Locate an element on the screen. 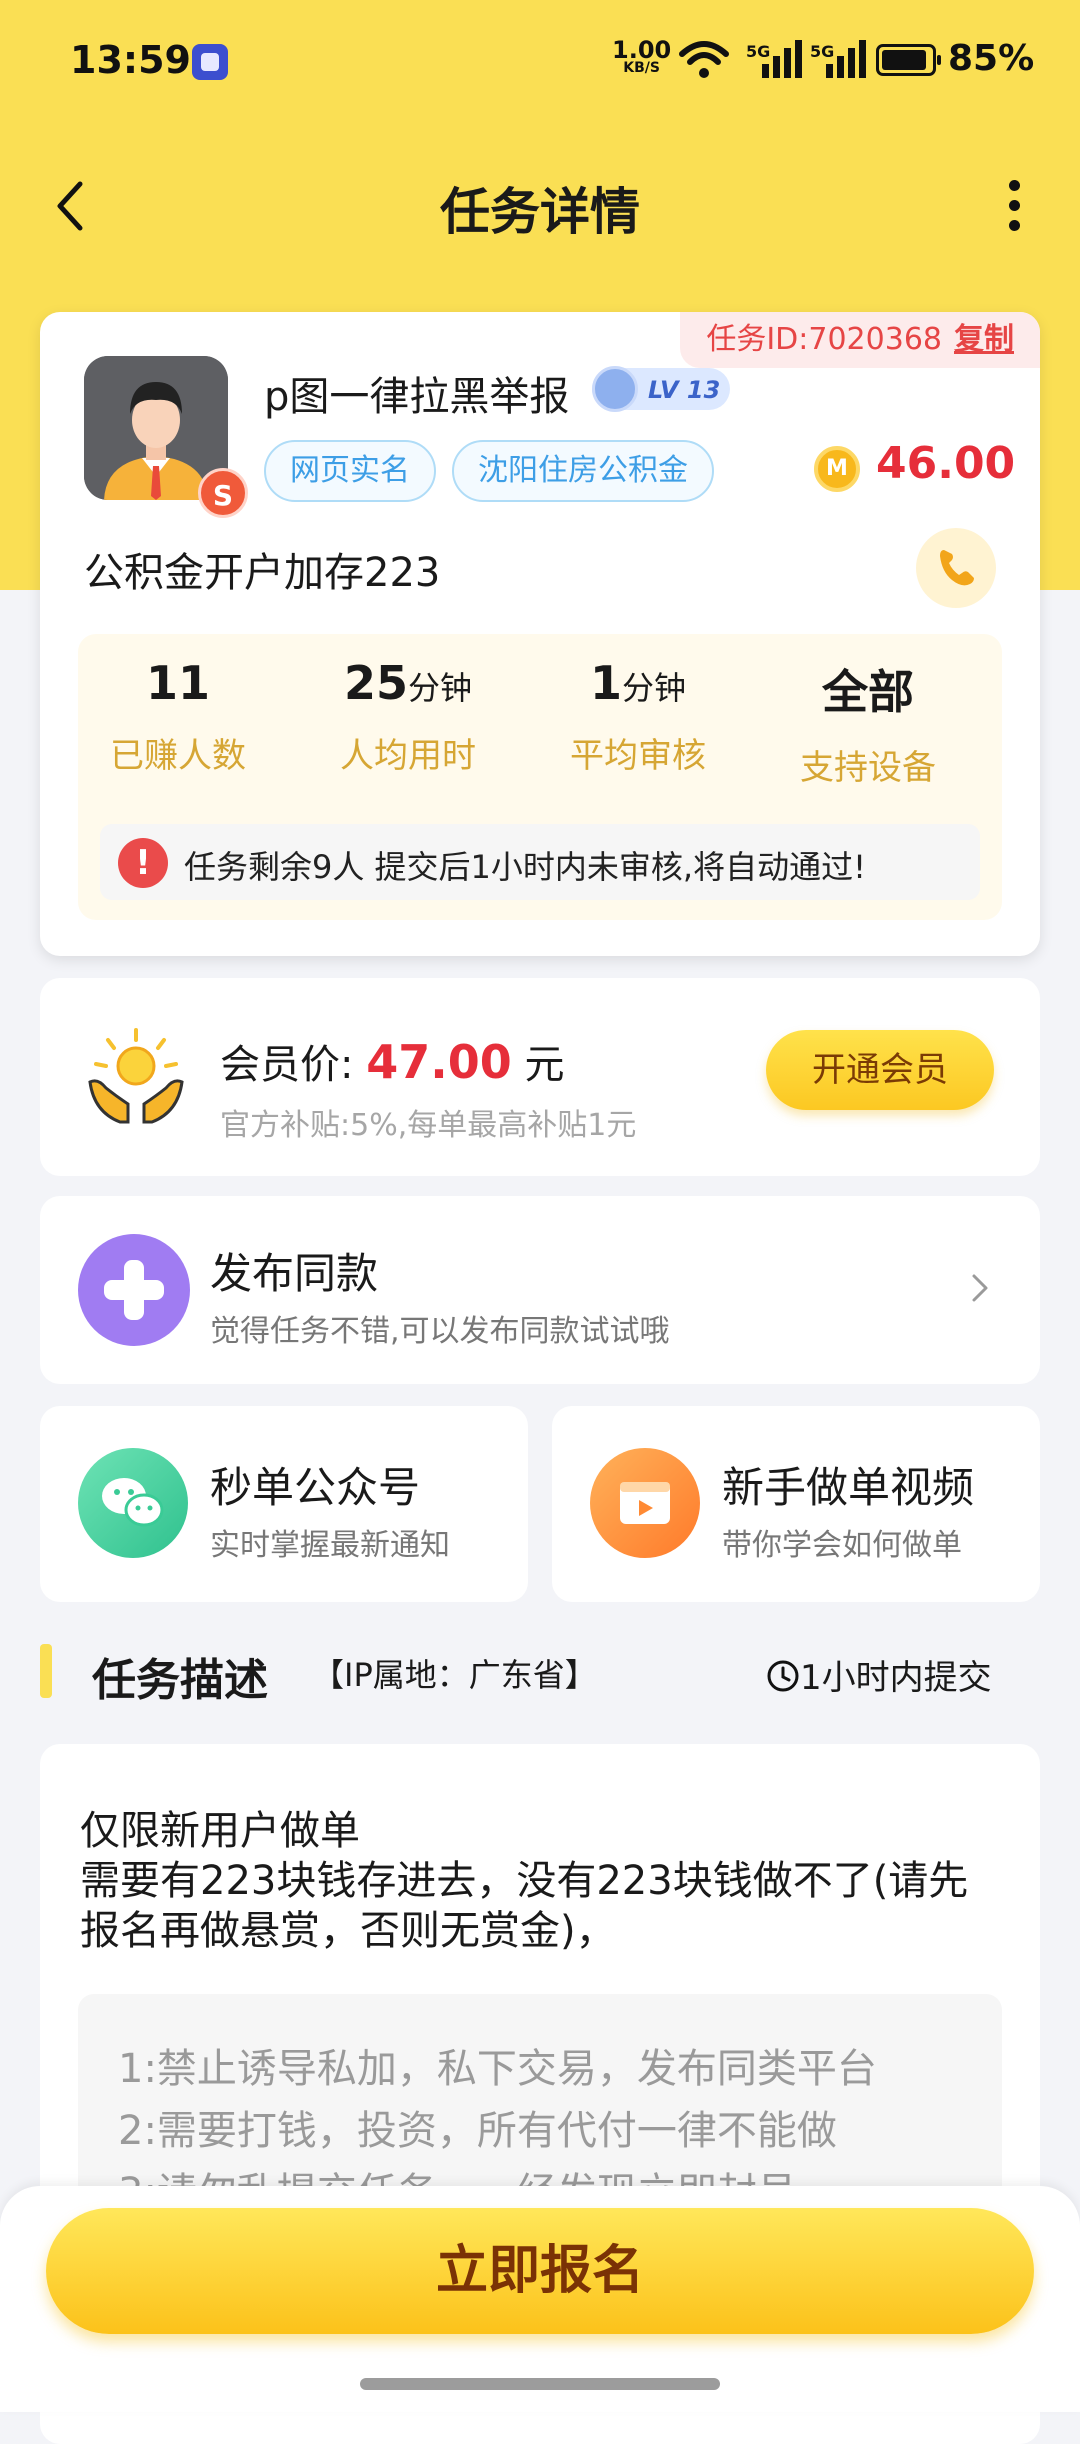 The height and width of the screenshot is (2444, 1080). open-membership-button: 开通会员 is located at coordinates (880, 1070).